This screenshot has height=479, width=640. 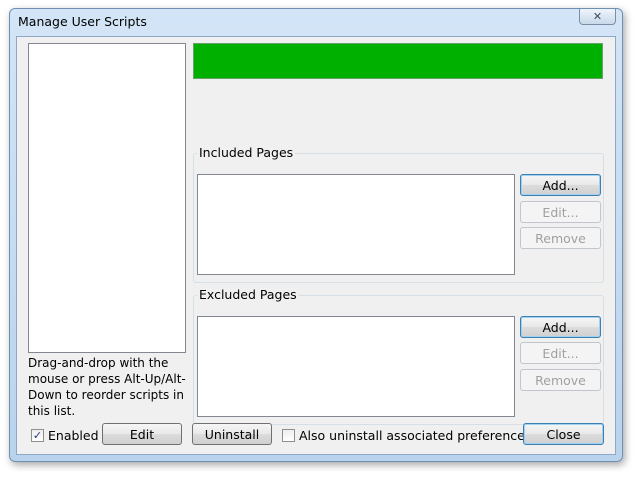 What do you see at coordinates (248, 294) in the screenshot?
I see `excluded-pages-label: Excluded Pages` at bounding box center [248, 294].